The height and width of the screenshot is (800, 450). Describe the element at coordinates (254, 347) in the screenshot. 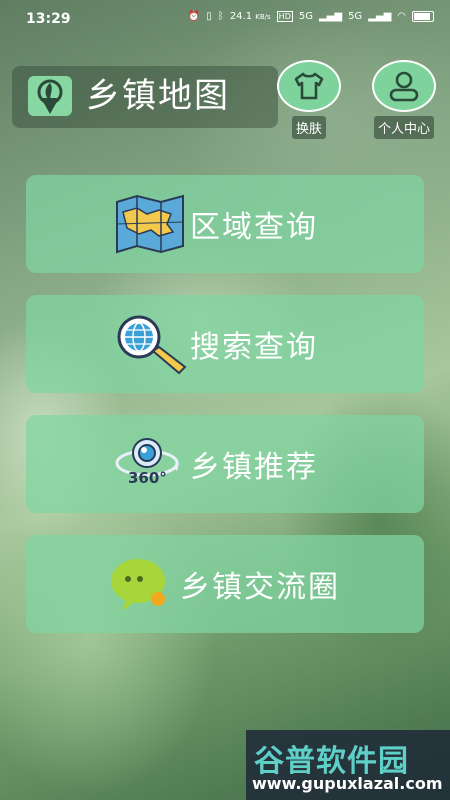

I see `search-query-label: 搜索查询` at that location.